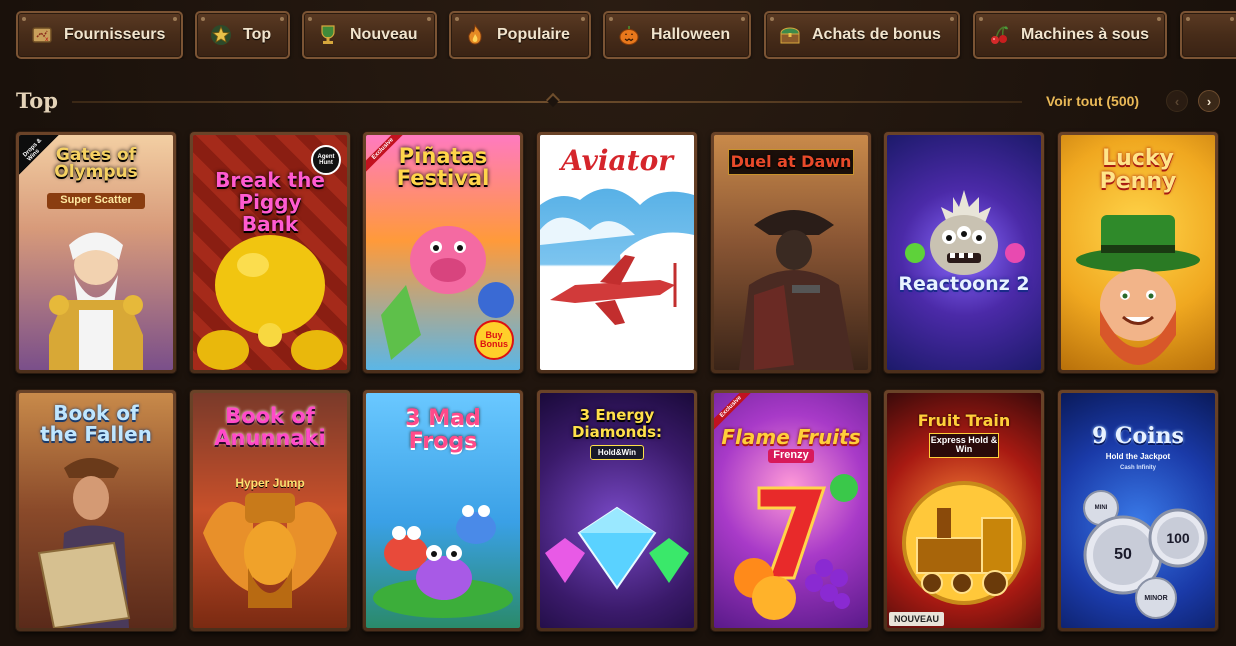  I want to click on game-card-fruit-train: Fruit Train Express Hold & Win NOUVEAU, so click(964, 510).